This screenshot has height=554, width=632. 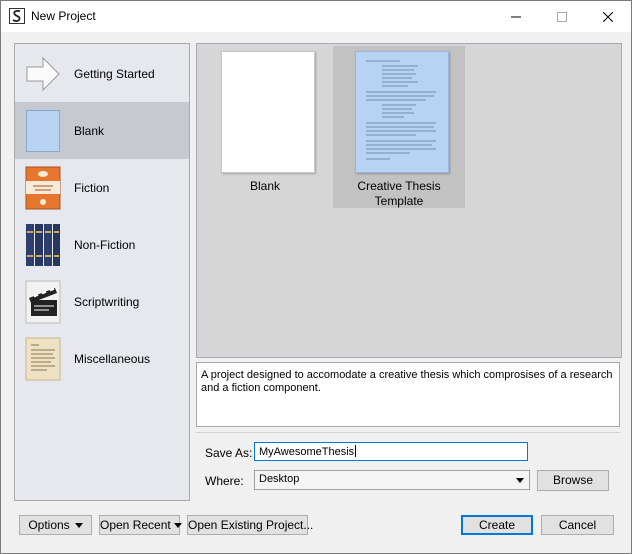 I want to click on sidebar-item-getting-started: Getting Started, so click(x=102, y=73).